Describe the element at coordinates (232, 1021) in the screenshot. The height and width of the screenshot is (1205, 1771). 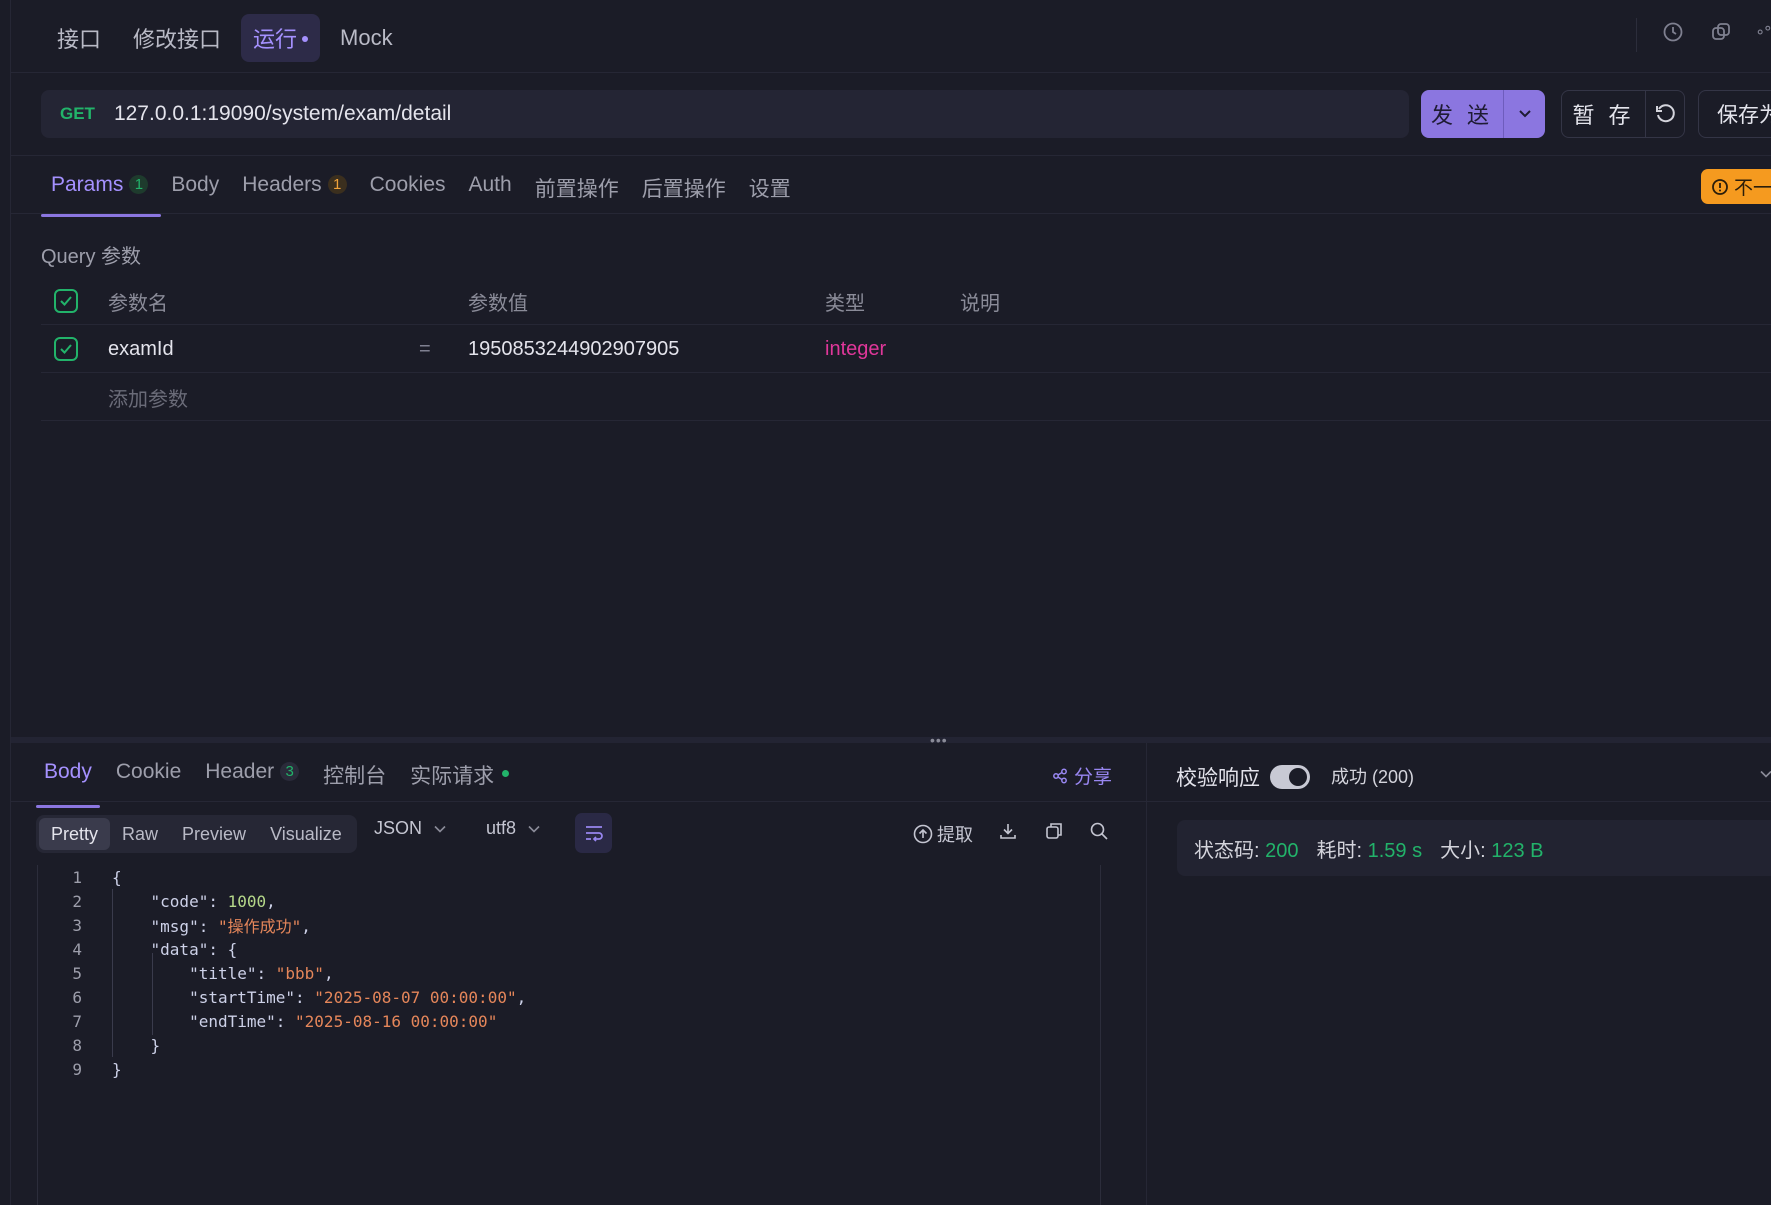
I see `json-key: "endTime"` at that location.